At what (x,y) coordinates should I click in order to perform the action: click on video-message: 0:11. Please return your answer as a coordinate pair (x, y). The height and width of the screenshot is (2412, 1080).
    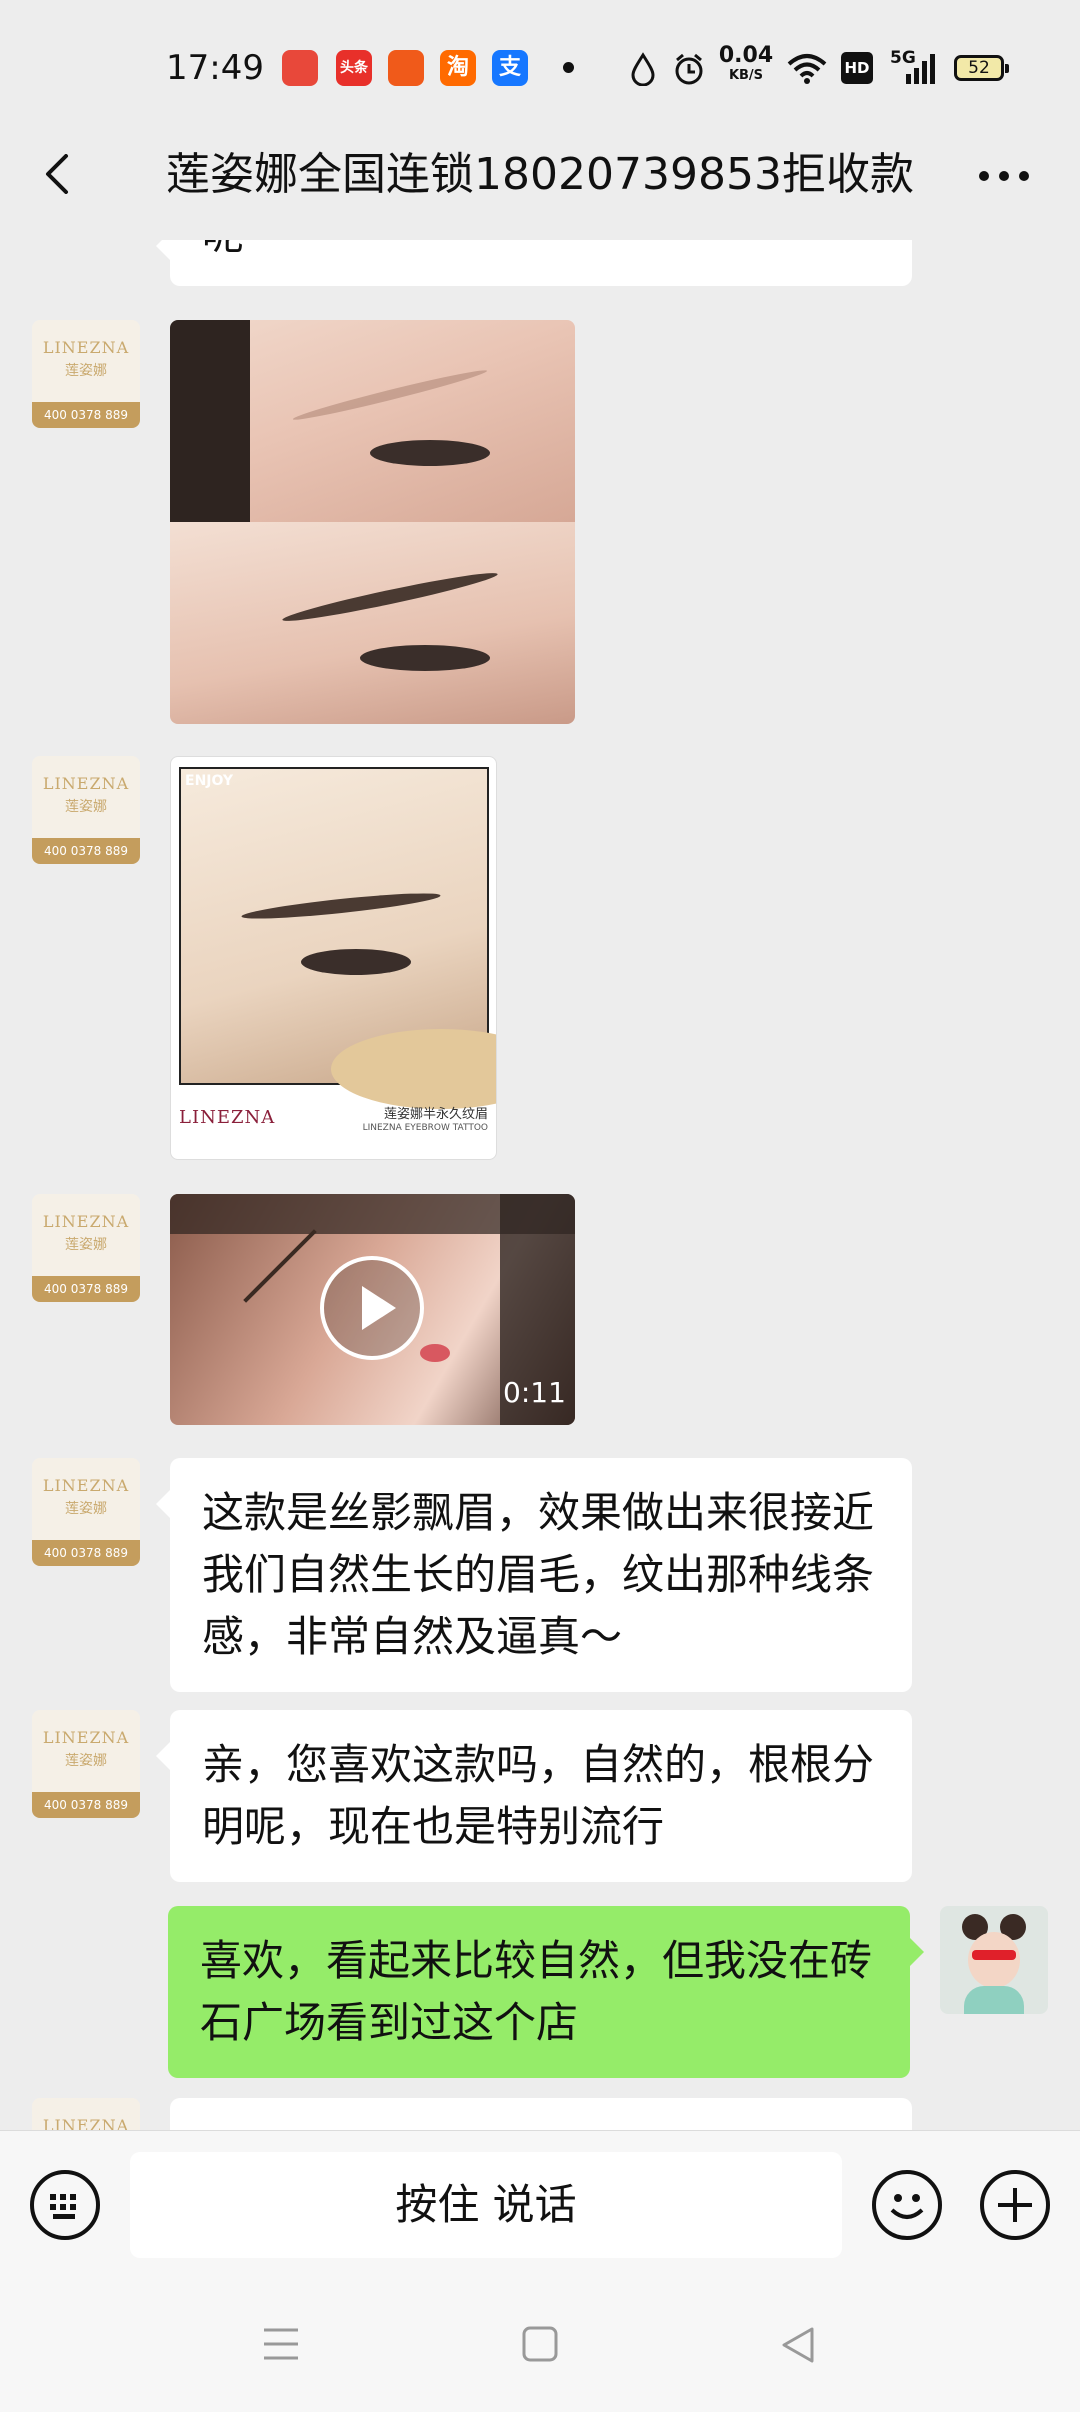
    Looking at the image, I should click on (372, 1309).